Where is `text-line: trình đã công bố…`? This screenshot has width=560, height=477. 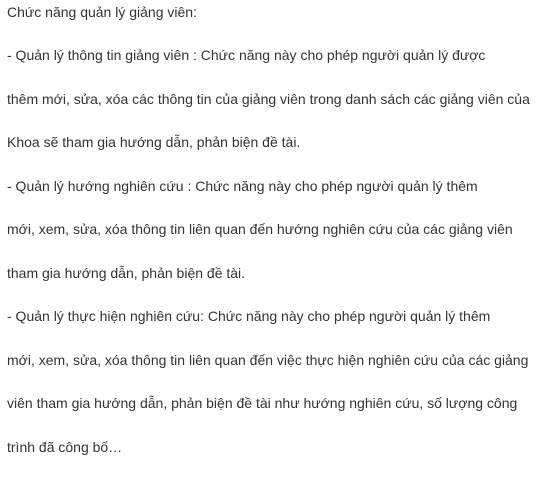 text-line: trình đã công bố… is located at coordinates (65, 447).